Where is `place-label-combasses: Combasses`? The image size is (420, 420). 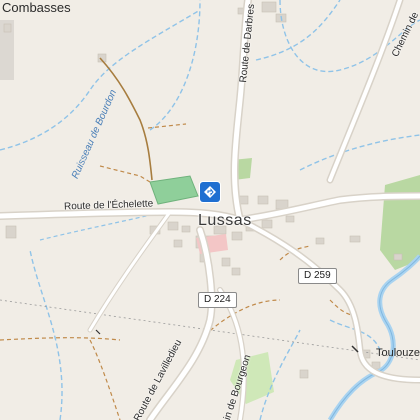 place-label-combasses: Combasses is located at coordinates (36, 7).